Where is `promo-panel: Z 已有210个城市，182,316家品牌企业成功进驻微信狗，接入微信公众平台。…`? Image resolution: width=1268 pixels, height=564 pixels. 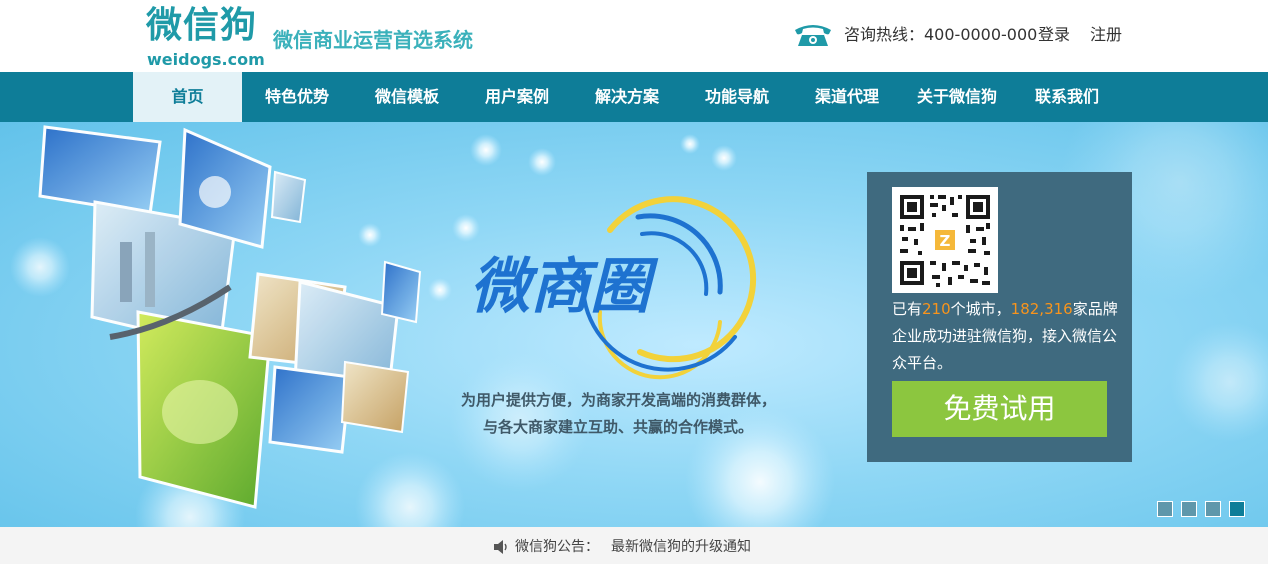 promo-panel: Z 已有210个城市，182,316家品牌企业成功进驻微信狗，接入微信公众平台。… is located at coordinates (999, 317).